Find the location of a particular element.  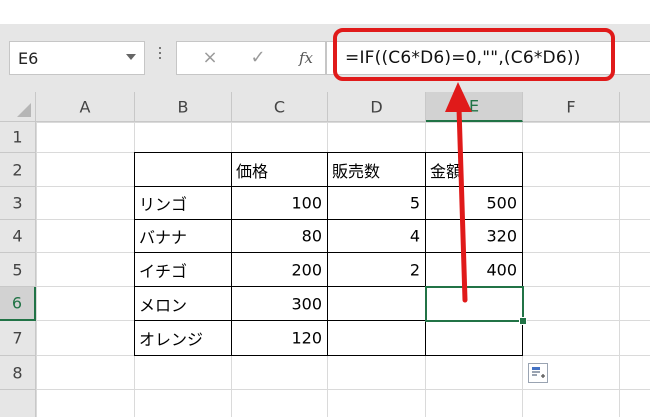

column-header-f: F is located at coordinates (571, 107).